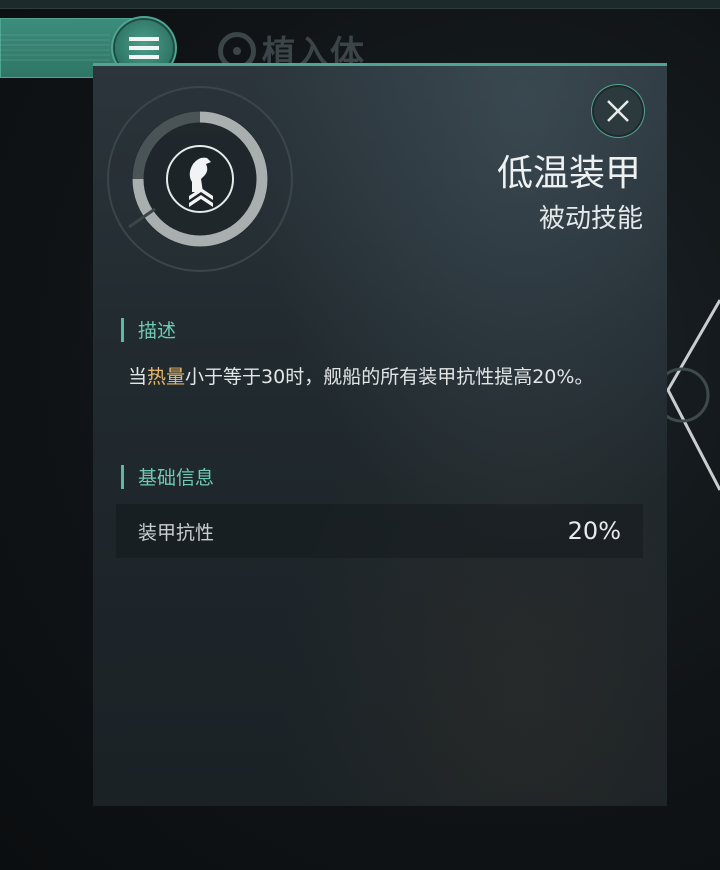  Describe the element at coordinates (360, 4) in the screenshot. I see `top-strip` at that location.